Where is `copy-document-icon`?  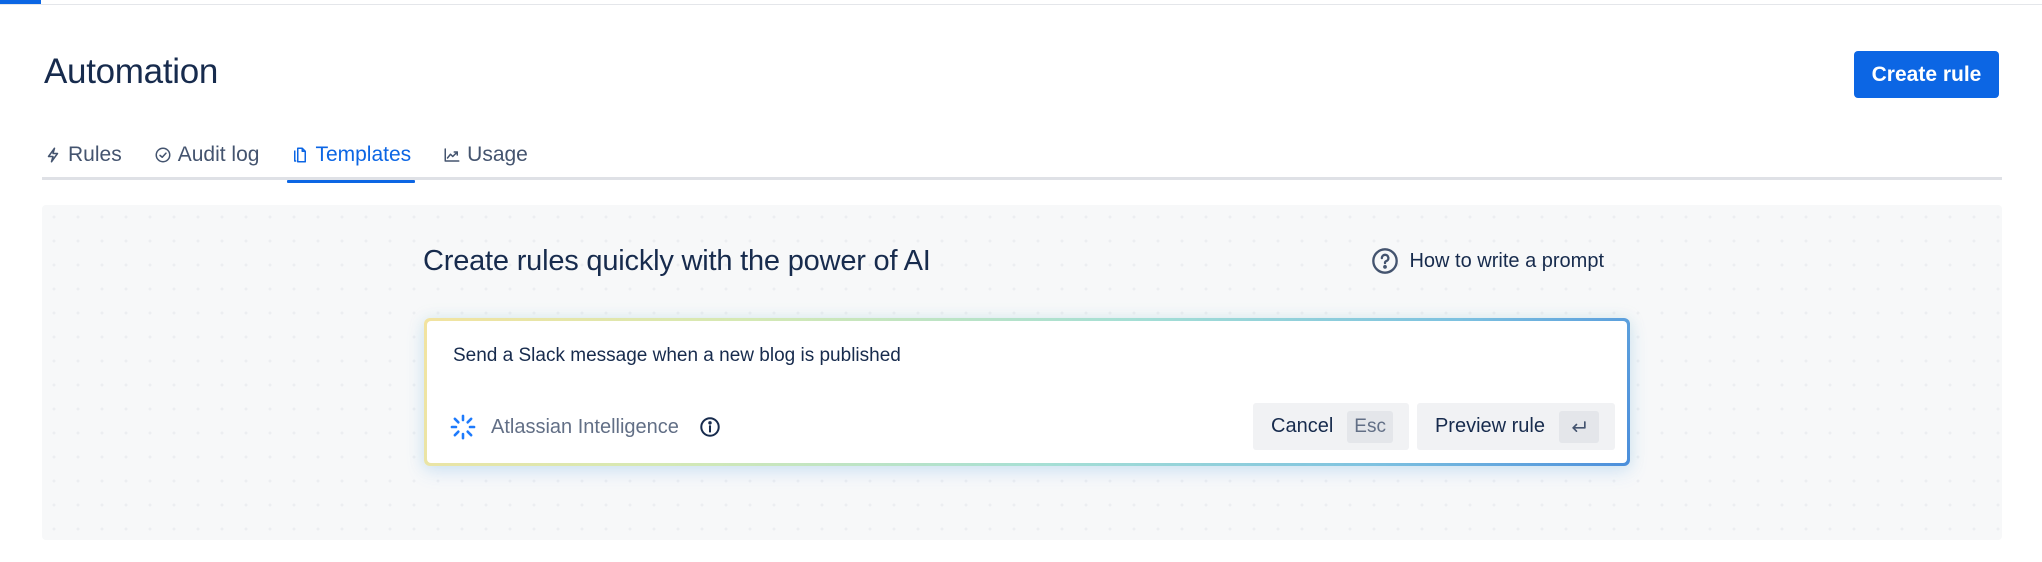
copy-document-icon is located at coordinates (300, 155).